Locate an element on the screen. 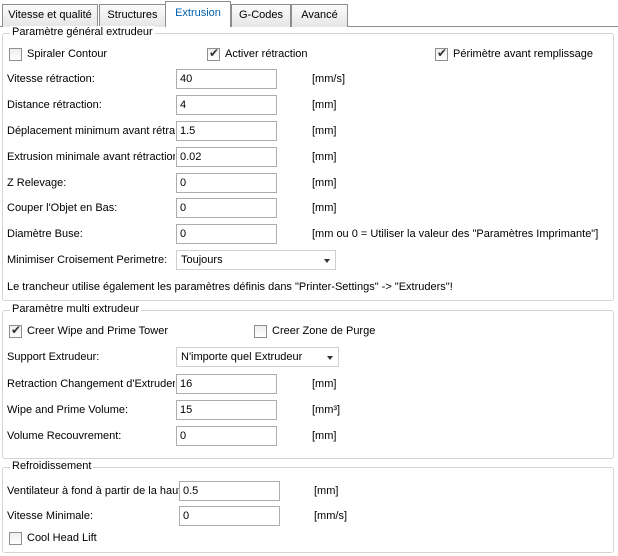 The image size is (618, 556). support-extruder-value: N'importe quel Extrudeur is located at coordinates (242, 357).